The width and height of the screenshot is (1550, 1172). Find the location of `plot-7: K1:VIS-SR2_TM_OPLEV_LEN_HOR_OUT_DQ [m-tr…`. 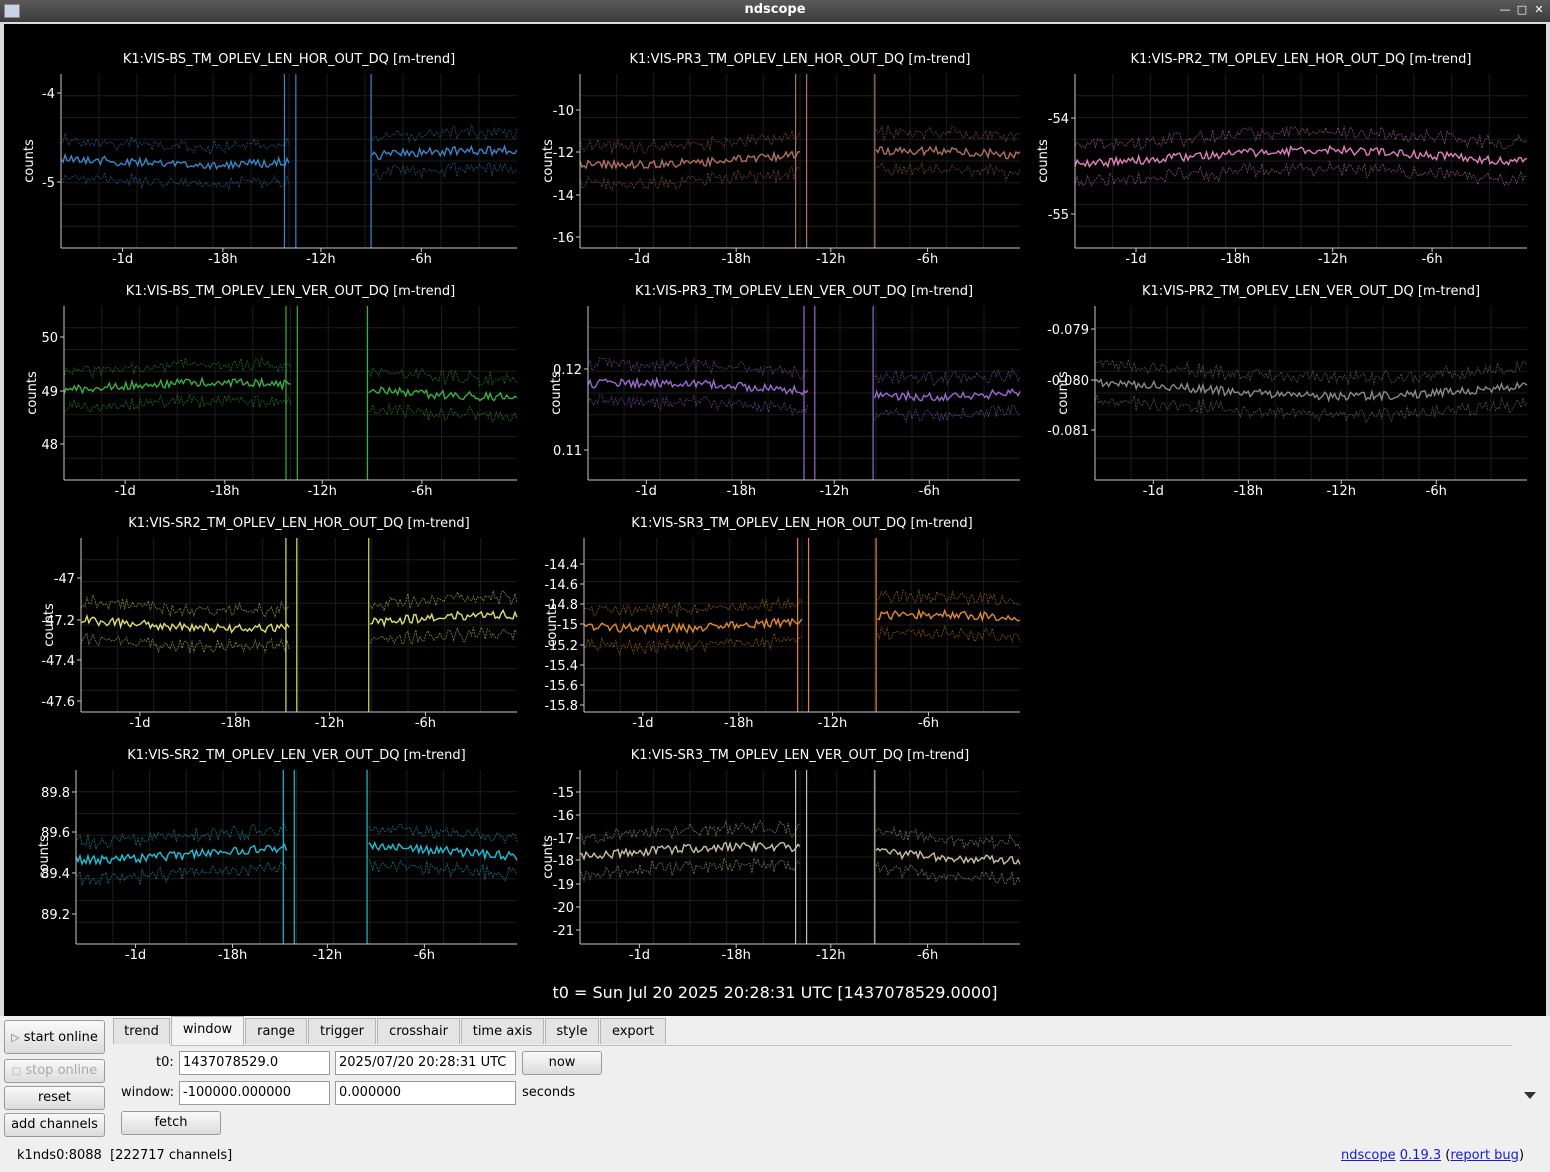

plot-7: K1:VIS-SR2_TM_OPLEV_LEN_HOR_OUT_DQ [m-tr… is located at coordinates (279, 623).